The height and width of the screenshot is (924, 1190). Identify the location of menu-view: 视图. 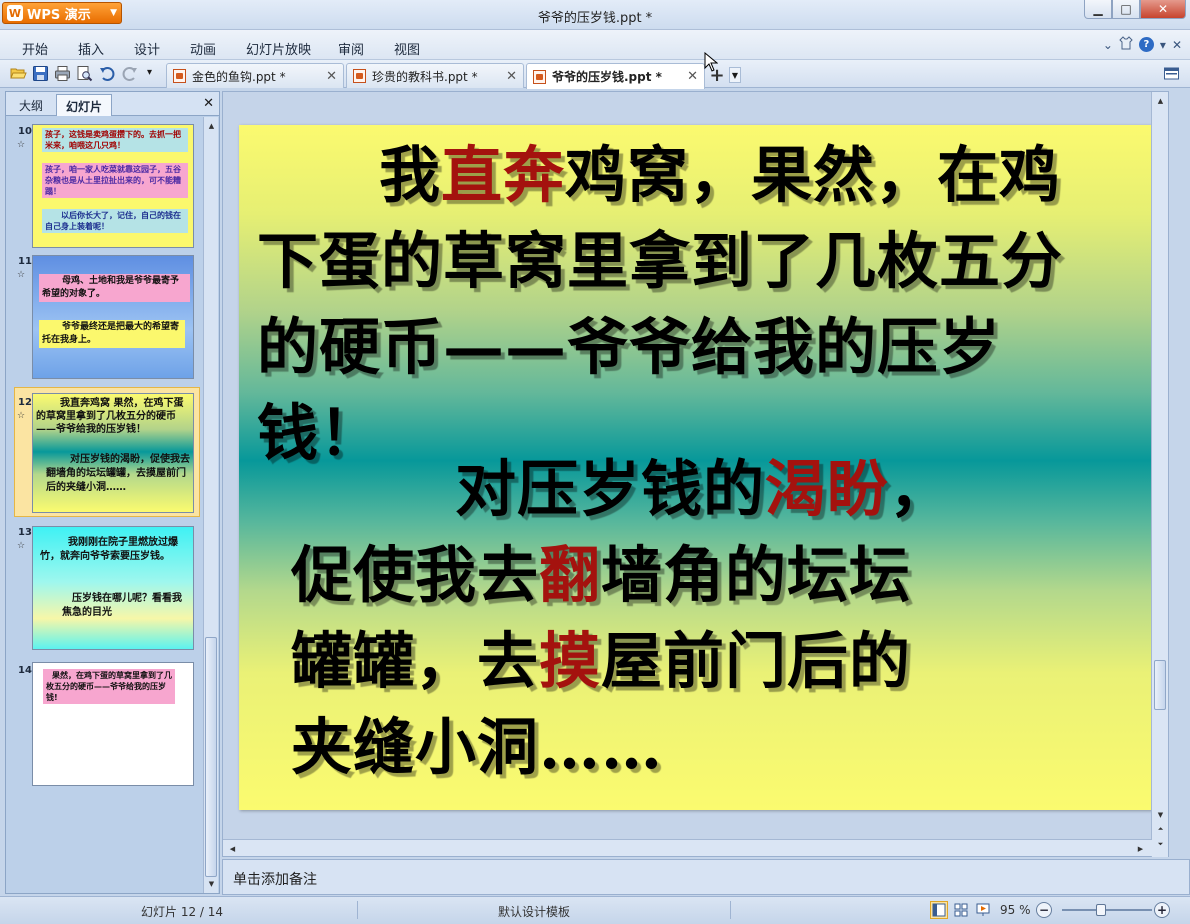
(407, 48).